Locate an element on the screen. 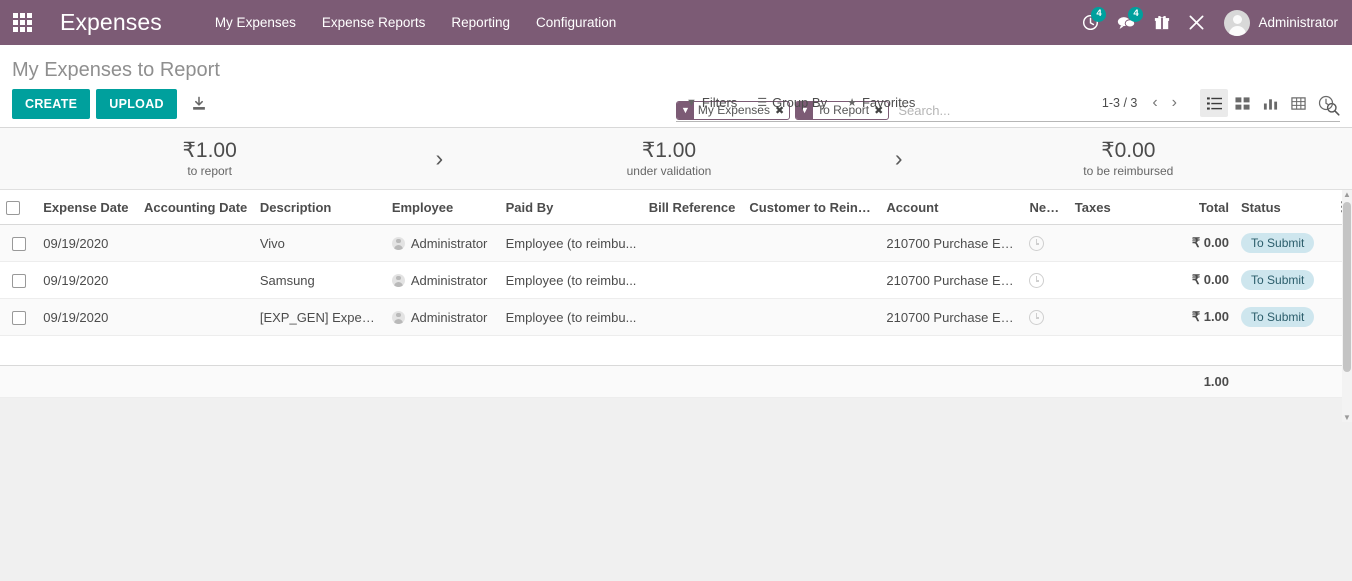 The image size is (1352, 581). scroll-up-icon: ▲ is located at coordinates (1347, 194).